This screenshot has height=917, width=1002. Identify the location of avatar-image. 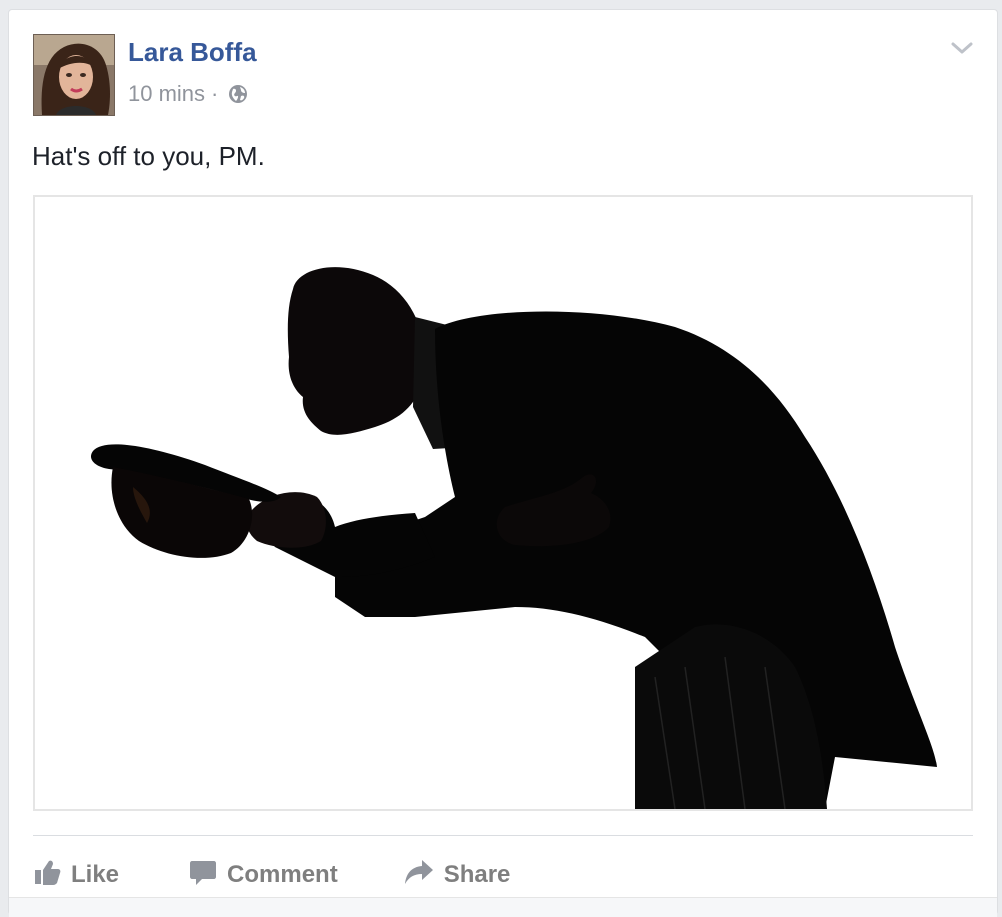
(74, 75).